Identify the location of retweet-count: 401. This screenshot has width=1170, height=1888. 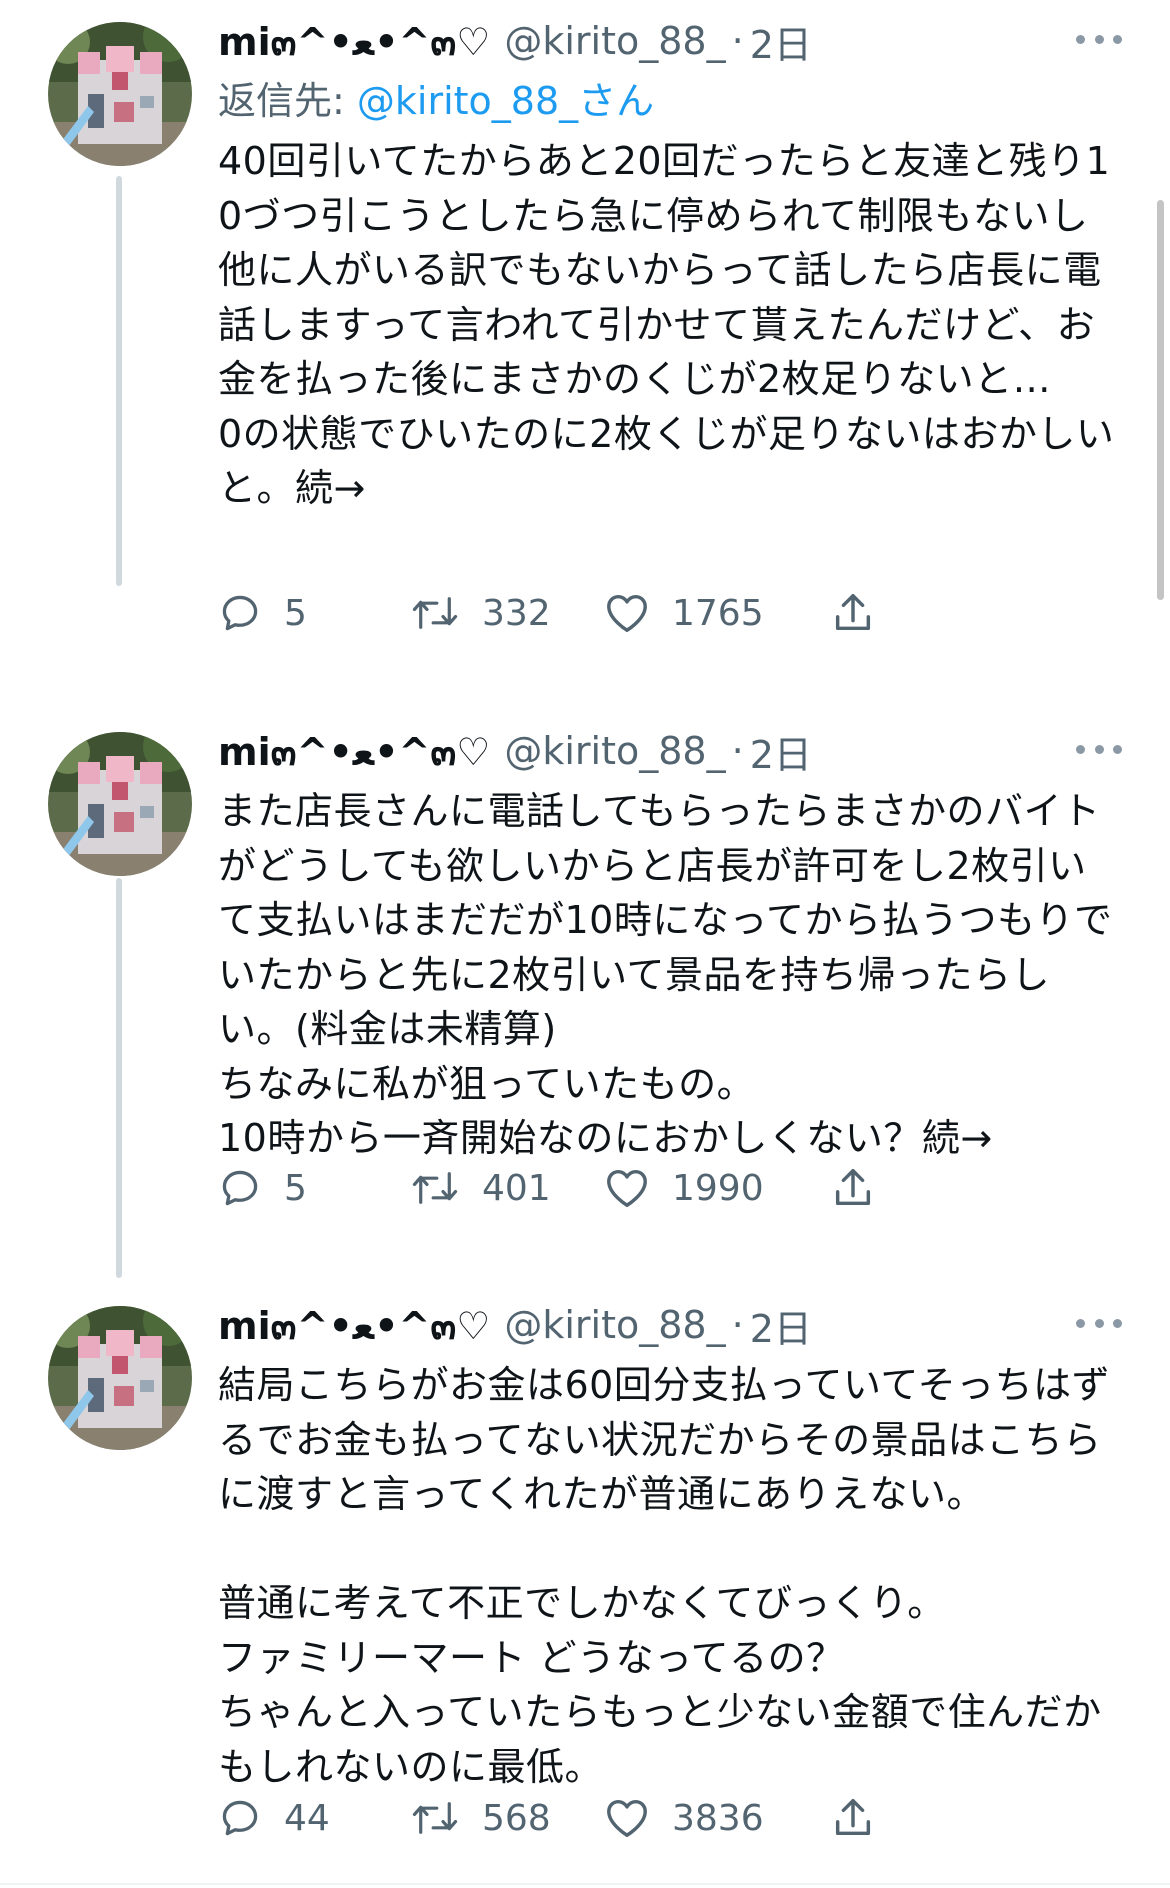
(516, 1188).